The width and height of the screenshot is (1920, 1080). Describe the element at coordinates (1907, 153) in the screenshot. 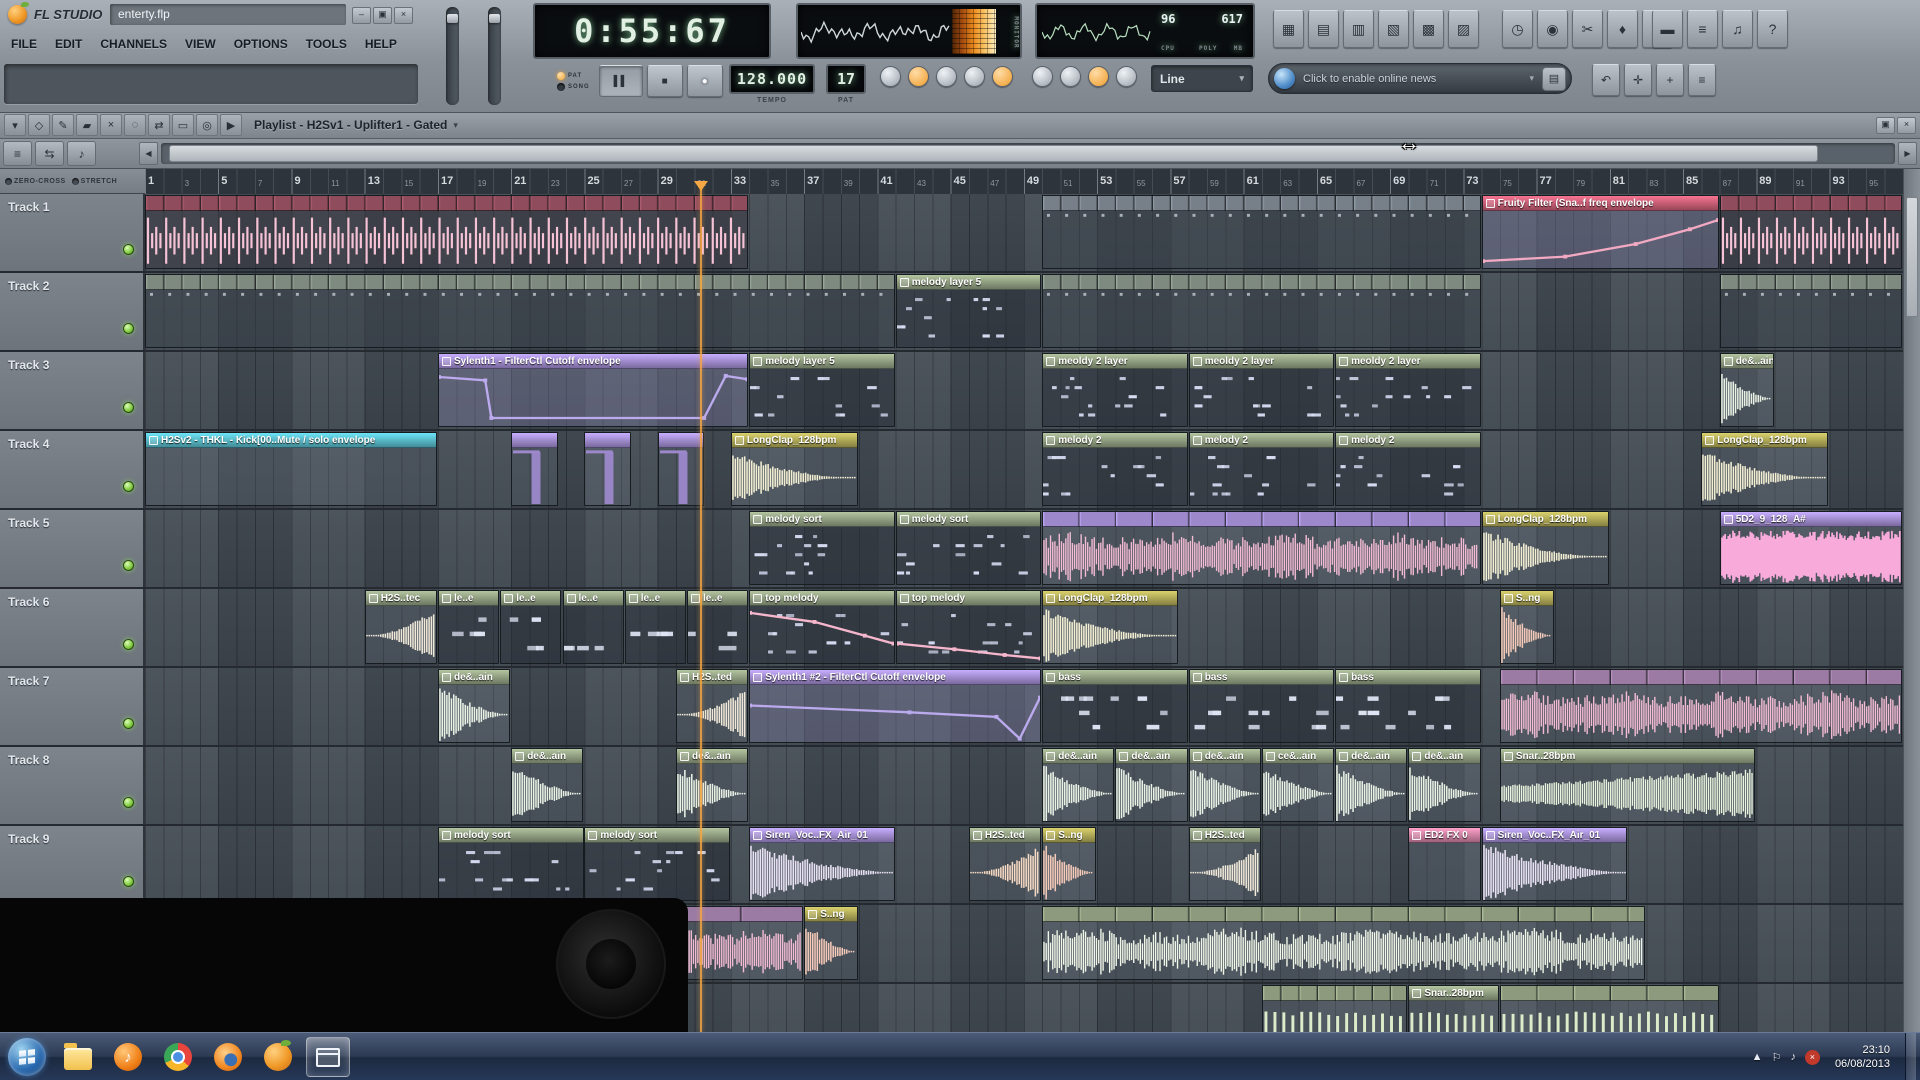

I see `scroll-right-button: ▶` at that location.